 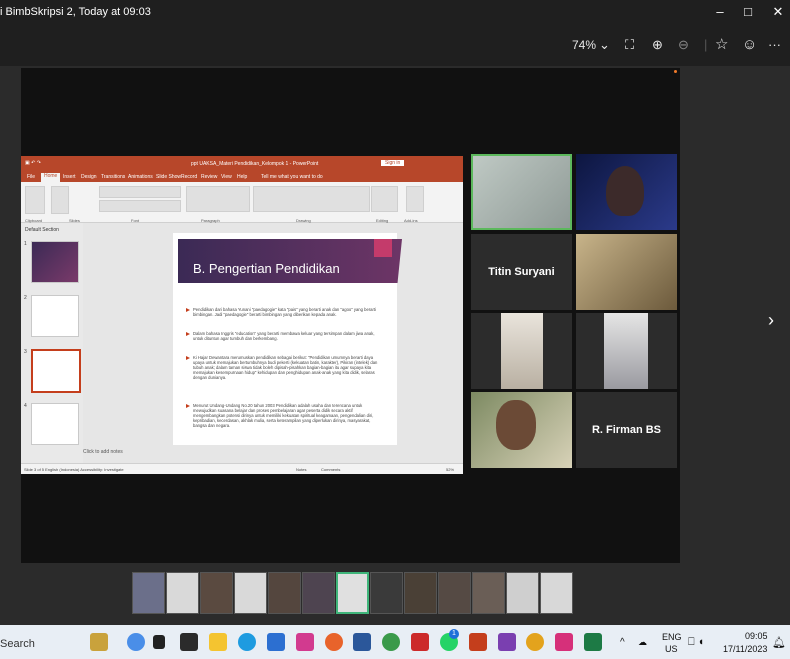 I want to click on clock-time: 09:05, so click(x=756, y=636).